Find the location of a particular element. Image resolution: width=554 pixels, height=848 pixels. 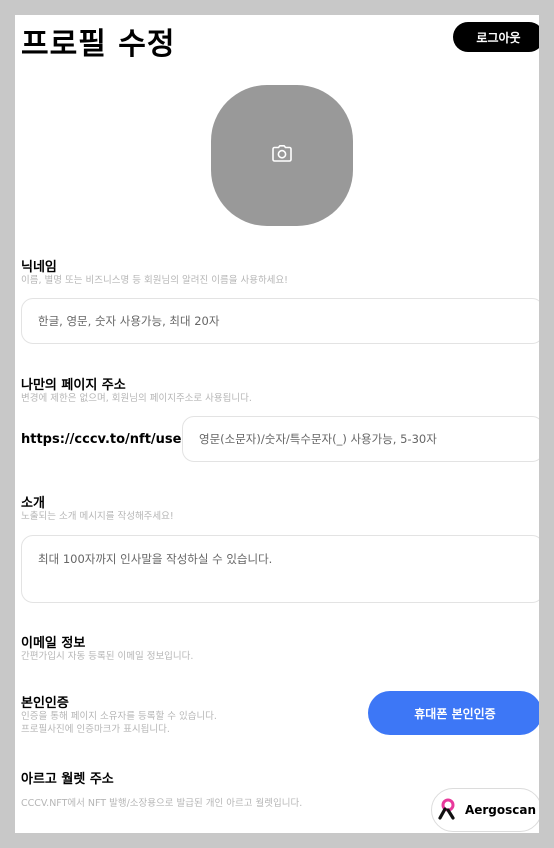

page-address-prefix: https://cccv.to/nft/user/ is located at coordinates (107, 439).